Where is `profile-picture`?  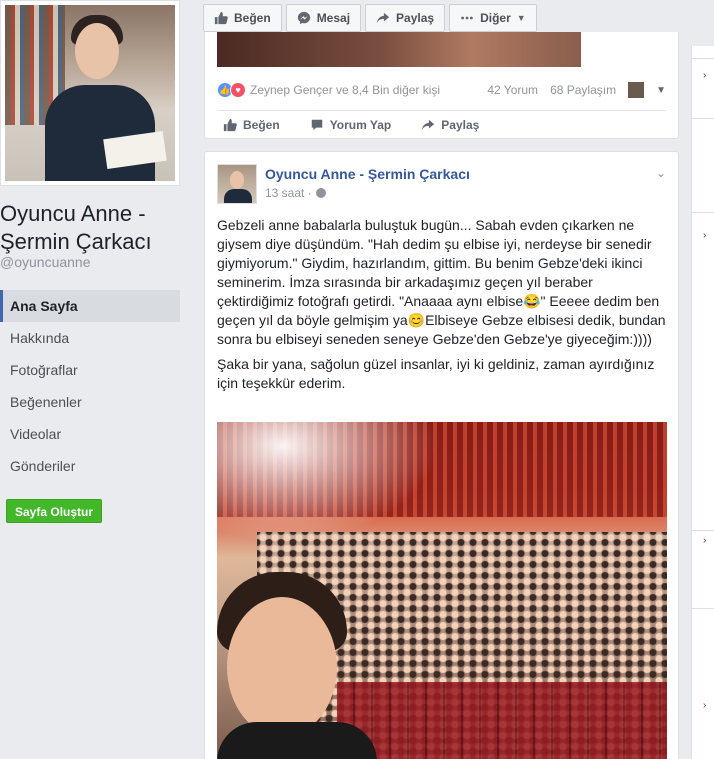
profile-picture is located at coordinates (90, 93).